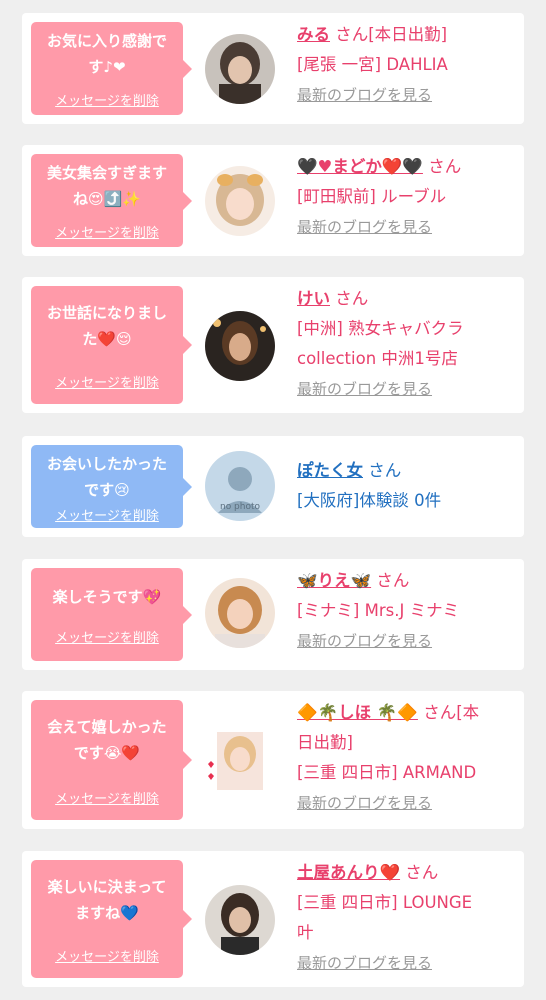 The height and width of the screenshot is (1000, 546). What do you see at coordinates (107, 887) in the screenshot?
I see `message-text-line: 楽しいに決まって` at bounding box center [107, 887].